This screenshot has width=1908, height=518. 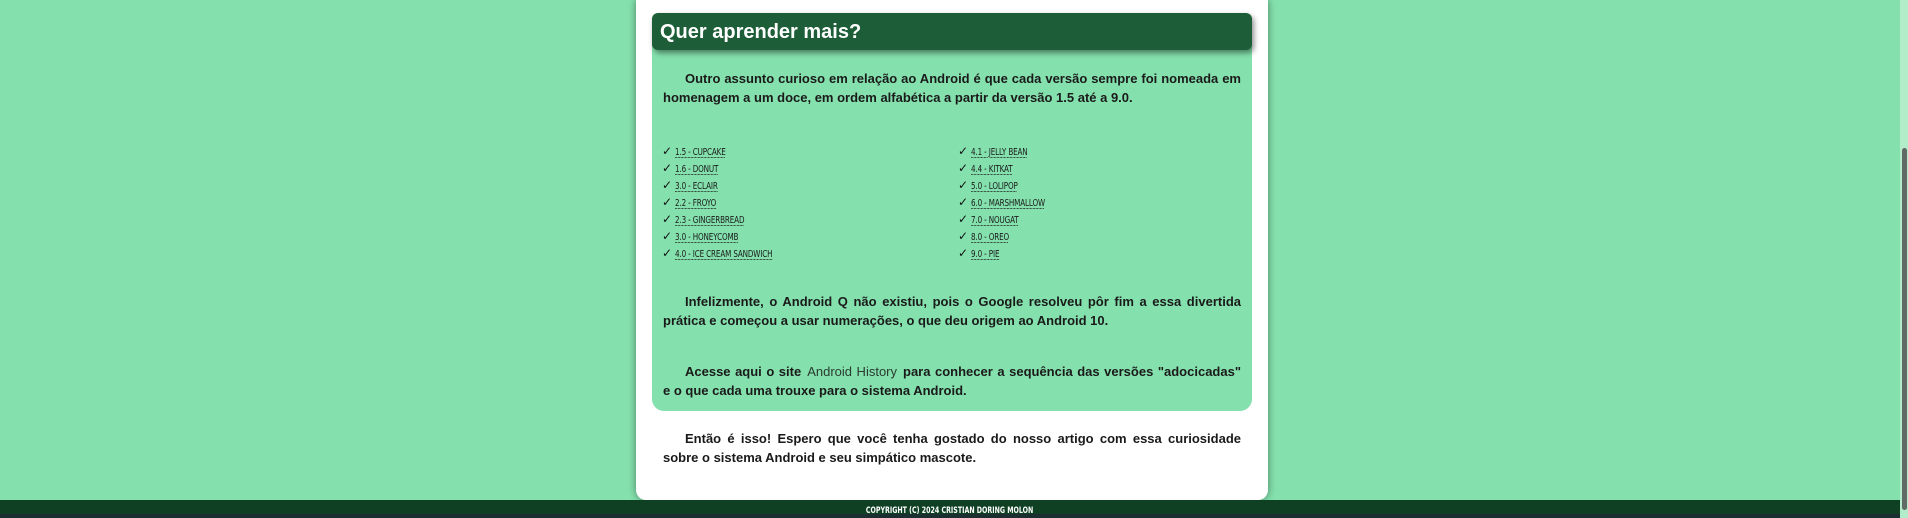 What do you see at coordinates (736, 150) in the screenshot?
I see `list-item: ✓ 1.5 - Cupcake` at bounding box center [736, 150].